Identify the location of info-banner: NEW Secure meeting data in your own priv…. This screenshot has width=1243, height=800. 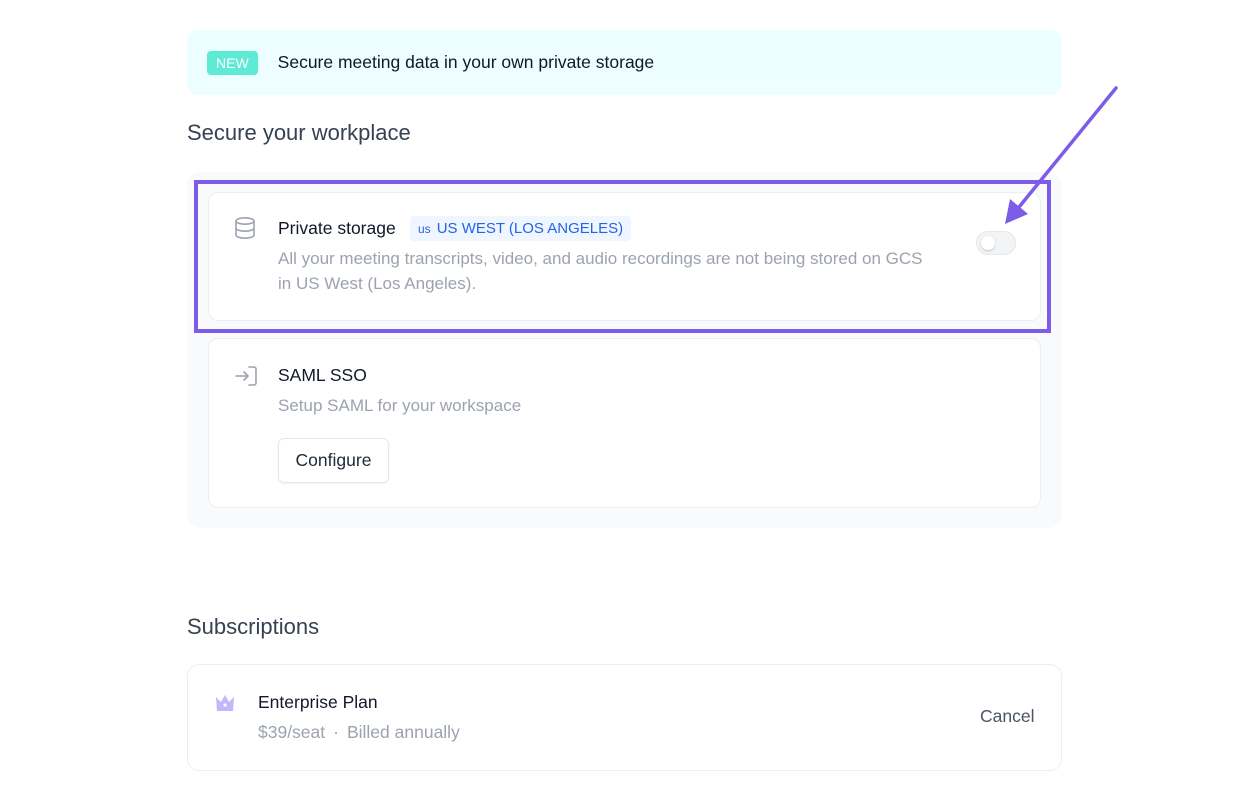
(624, 62).